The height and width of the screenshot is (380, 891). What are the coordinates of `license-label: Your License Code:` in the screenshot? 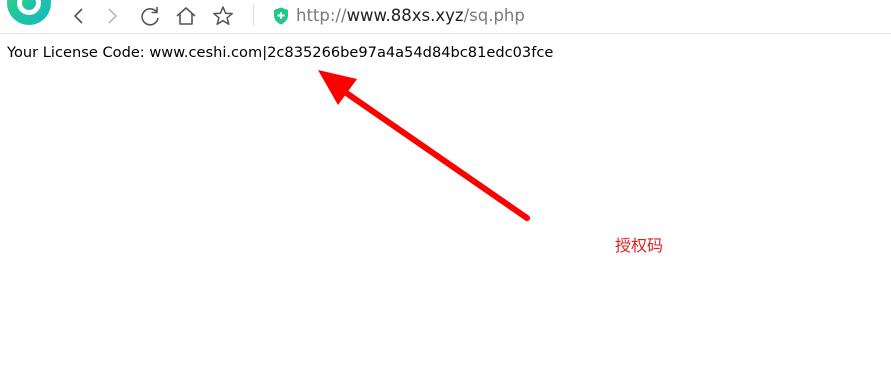 It's located at (78, 52).